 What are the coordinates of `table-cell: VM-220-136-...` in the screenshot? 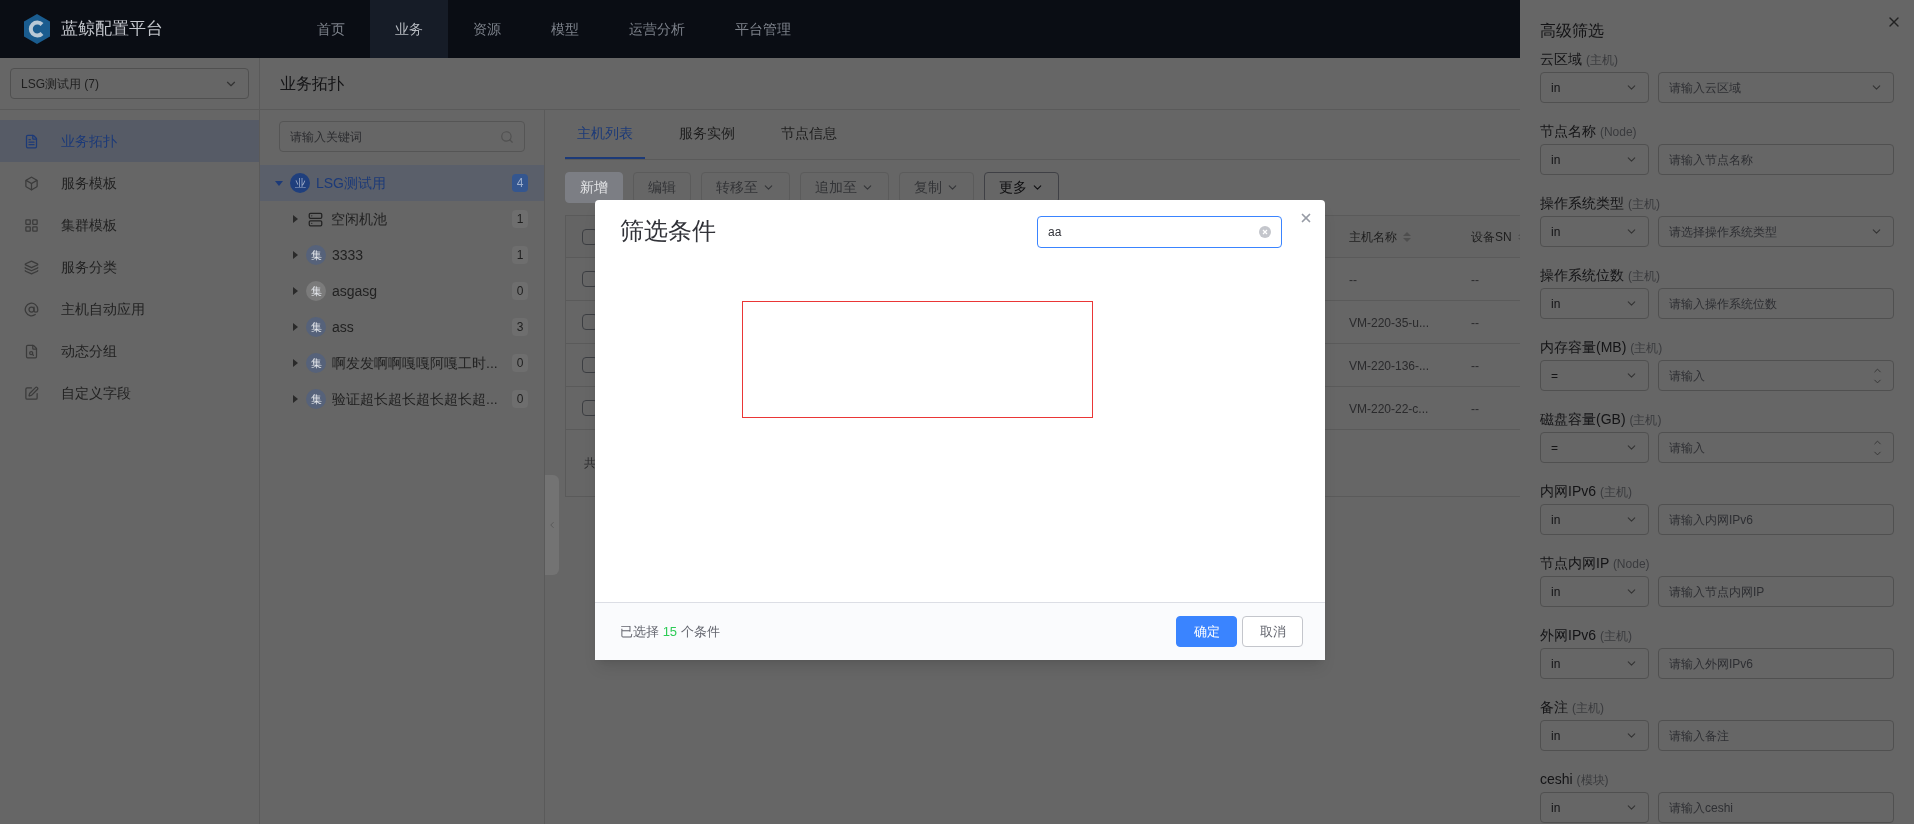 It's located at (1389, 366).